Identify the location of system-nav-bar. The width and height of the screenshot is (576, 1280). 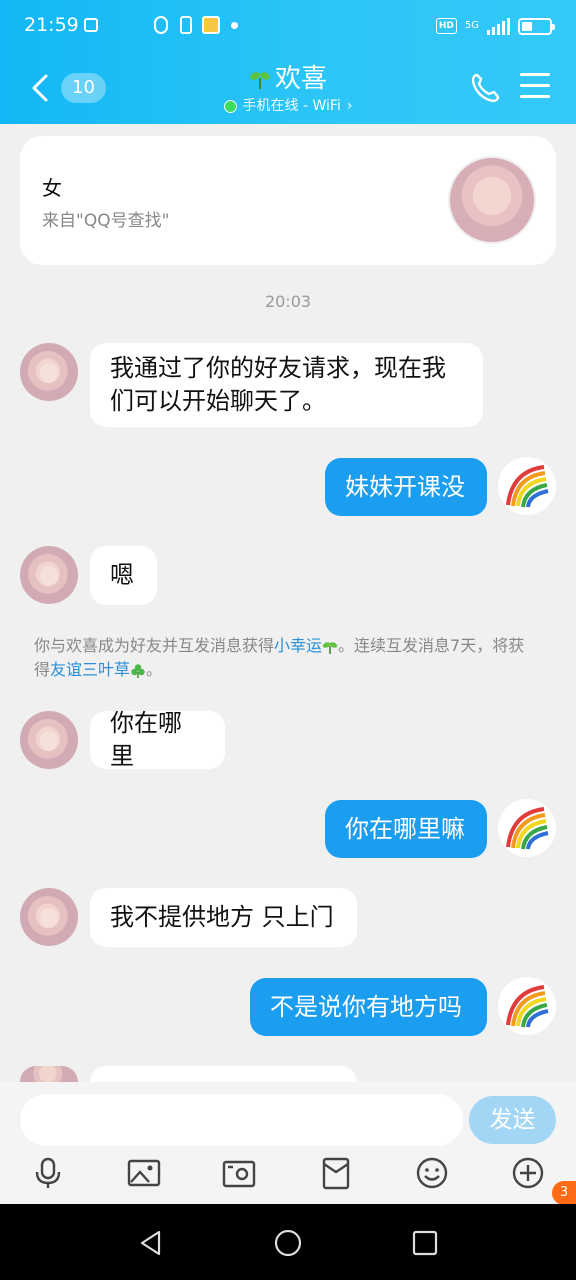
(288, 1242).